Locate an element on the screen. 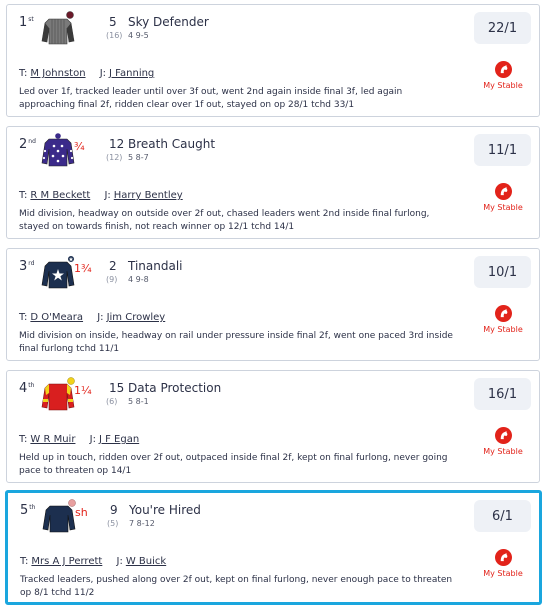 This screenshot has height=613, width=550. age-weight: 5 8-7 is located at coordinates (138, 157).